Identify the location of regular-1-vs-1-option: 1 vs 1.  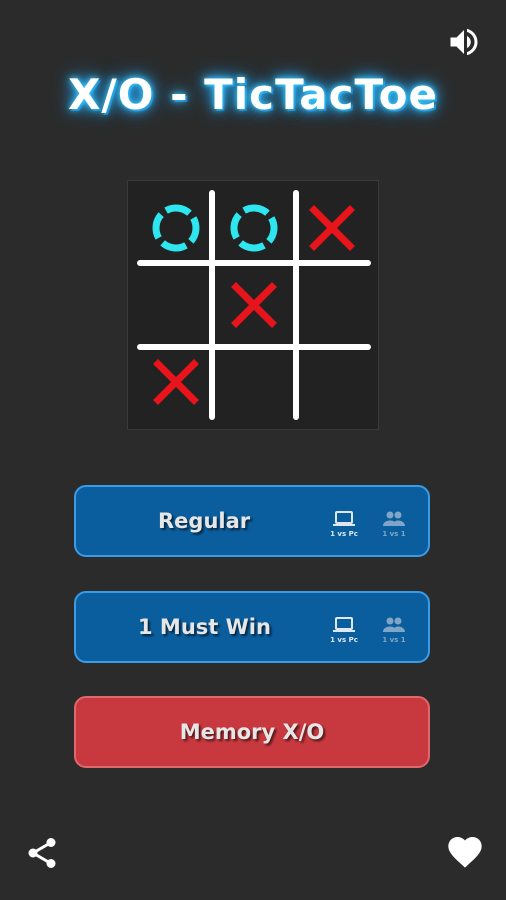
(394, 527).